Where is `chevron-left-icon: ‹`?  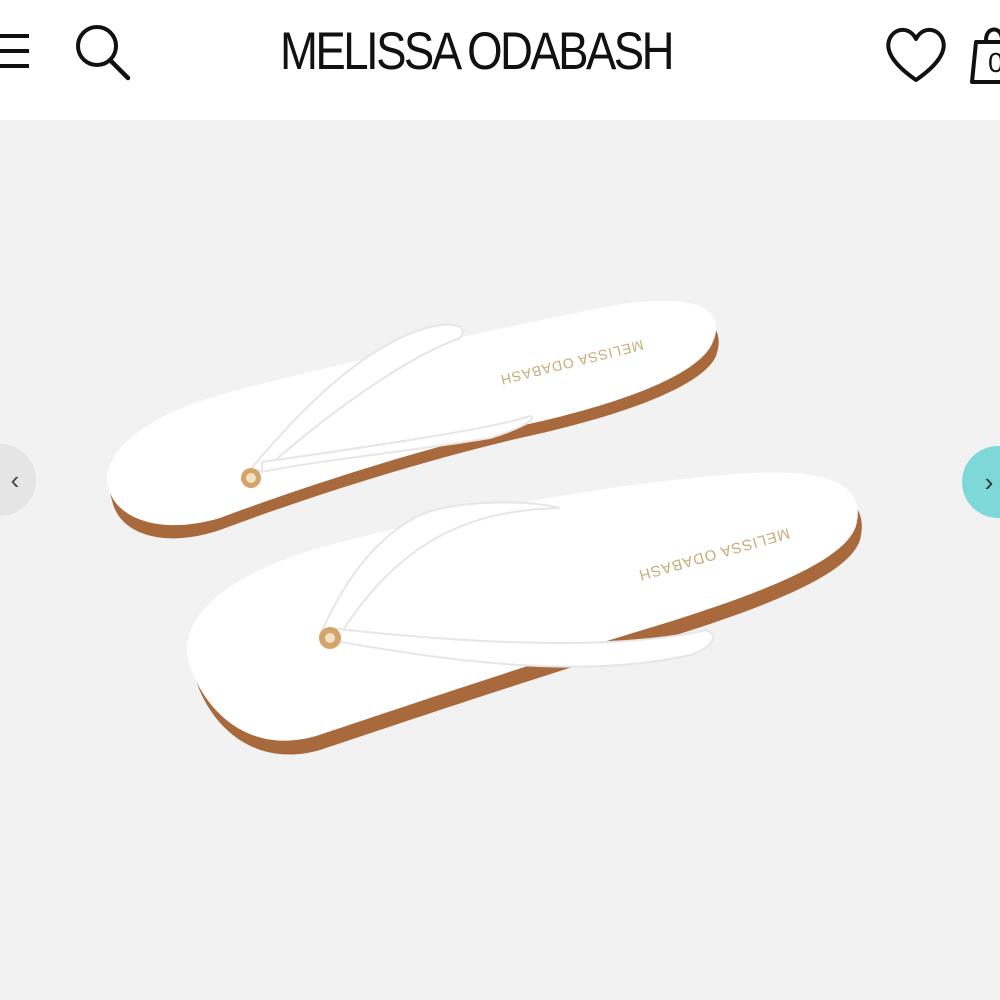 chevron-left-icon: ‹ is located at coordinates (15, 480).